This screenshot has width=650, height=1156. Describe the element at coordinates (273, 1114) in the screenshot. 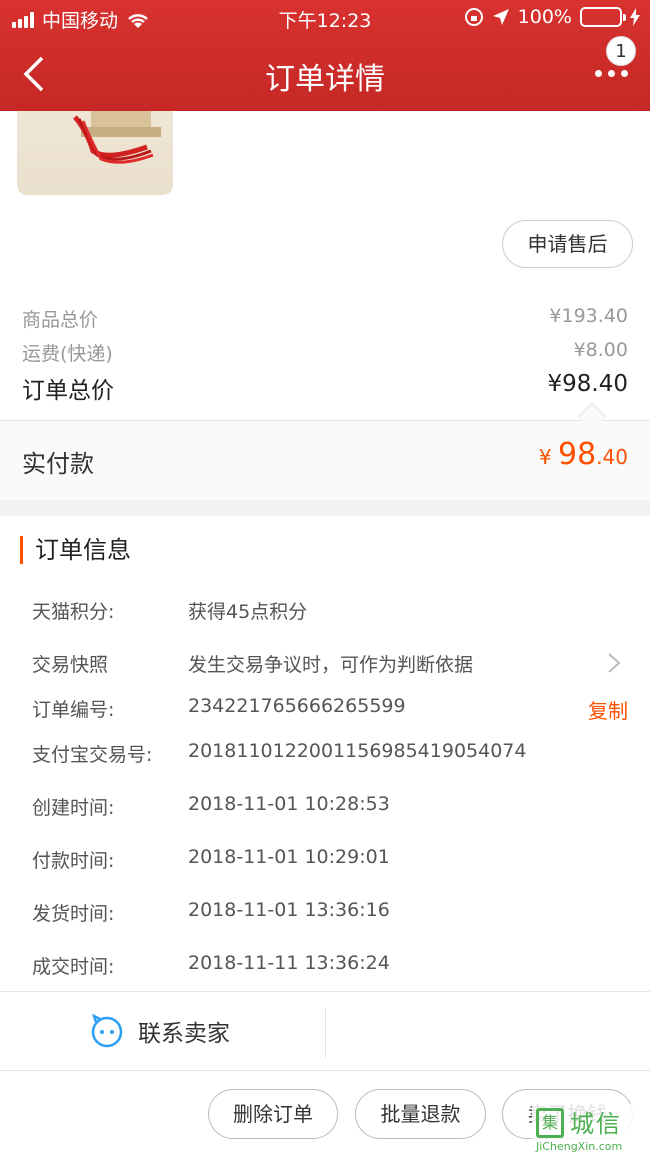

I see `delete-order-button: 删除订单` at that location.